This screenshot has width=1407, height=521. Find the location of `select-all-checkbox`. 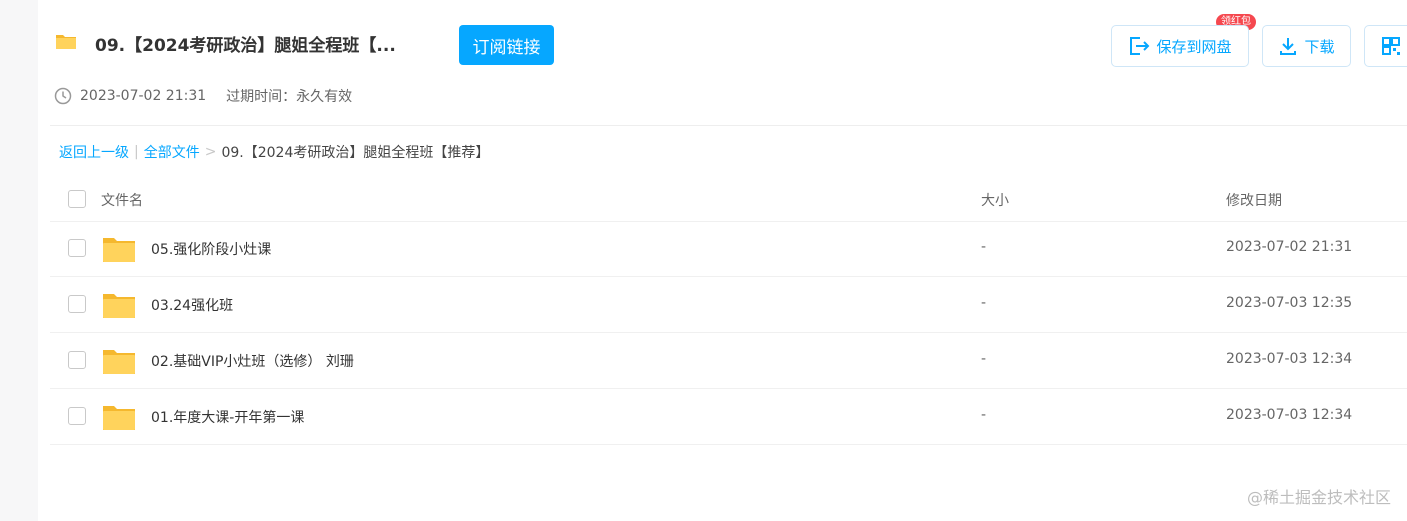

select-all-checkbox is located at coordinates (77, 199).